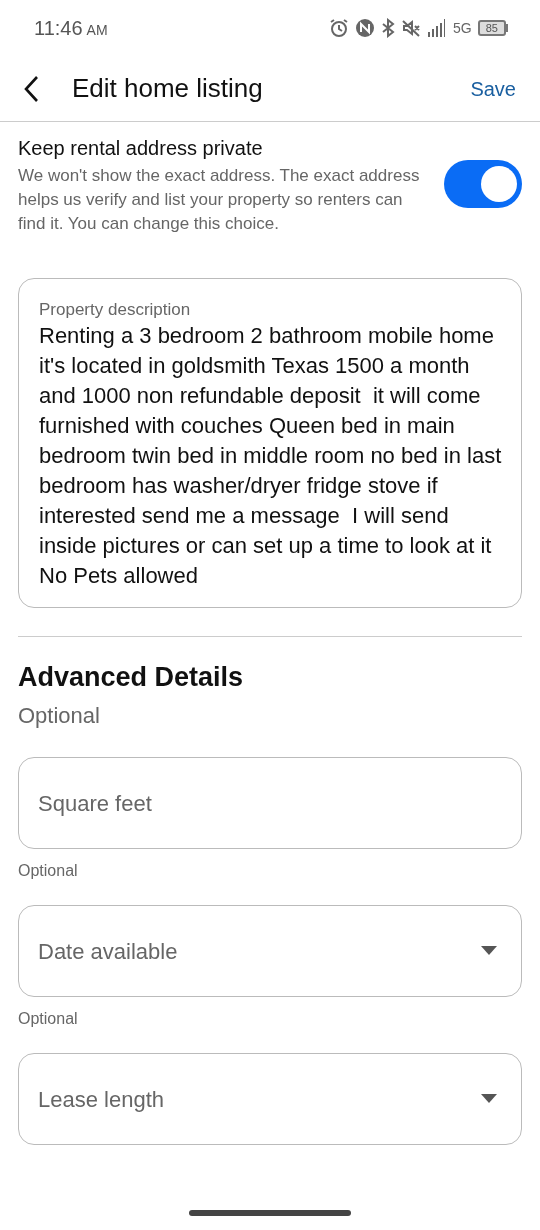  I want to click on signal-icon, so click(437, 28).